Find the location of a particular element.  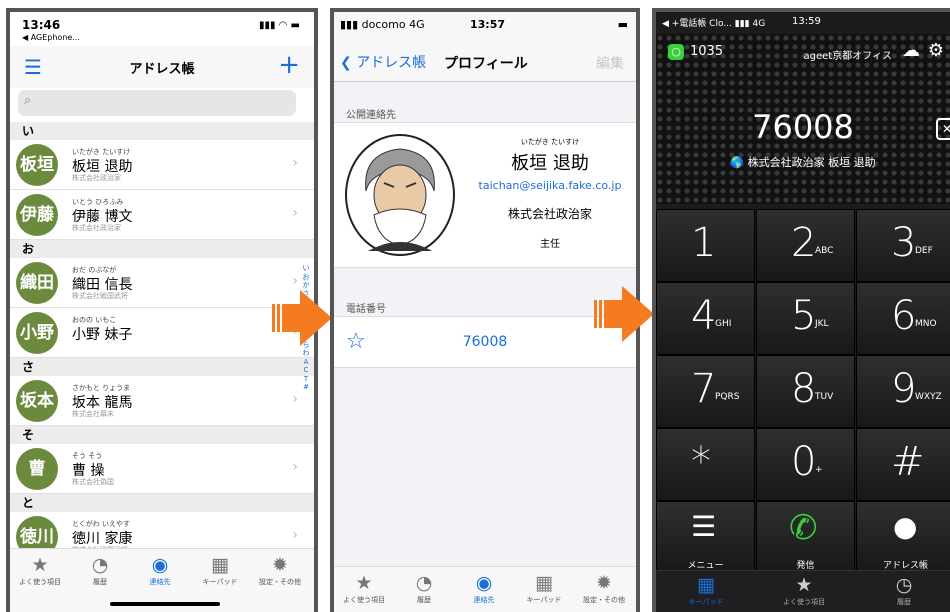

add-icon: + is located at coordinates (289, 65).